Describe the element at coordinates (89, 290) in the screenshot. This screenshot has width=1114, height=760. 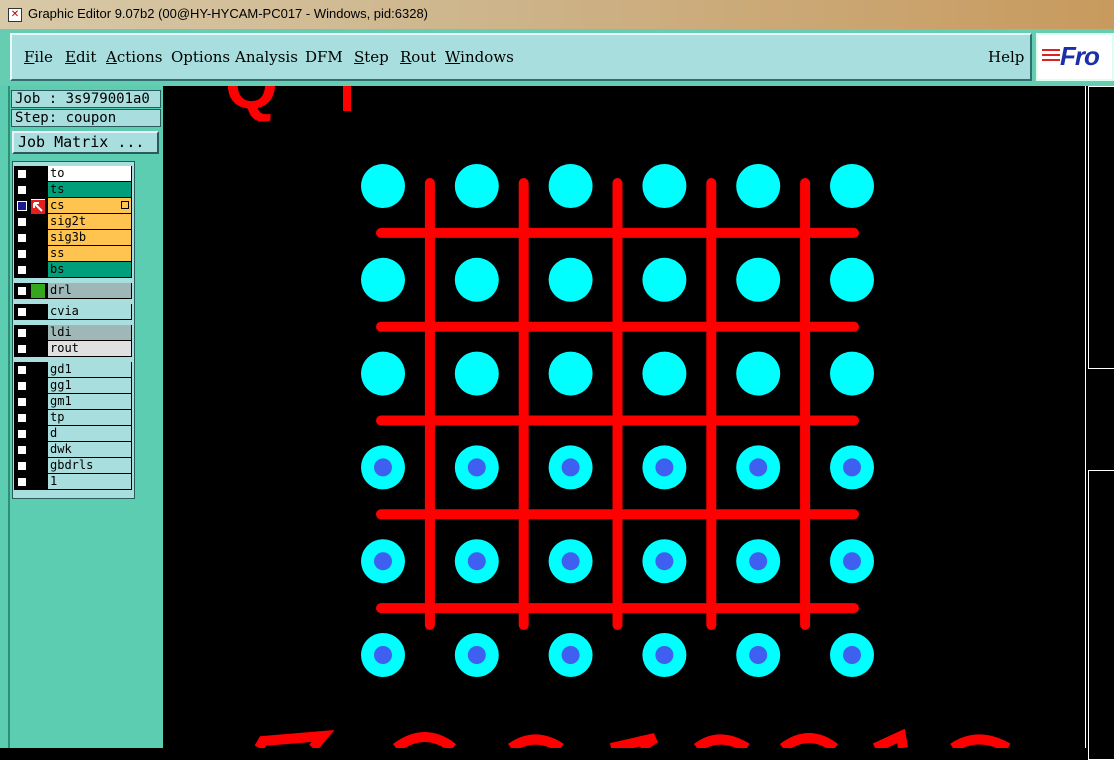
I see `layer-name: drl` at that location.